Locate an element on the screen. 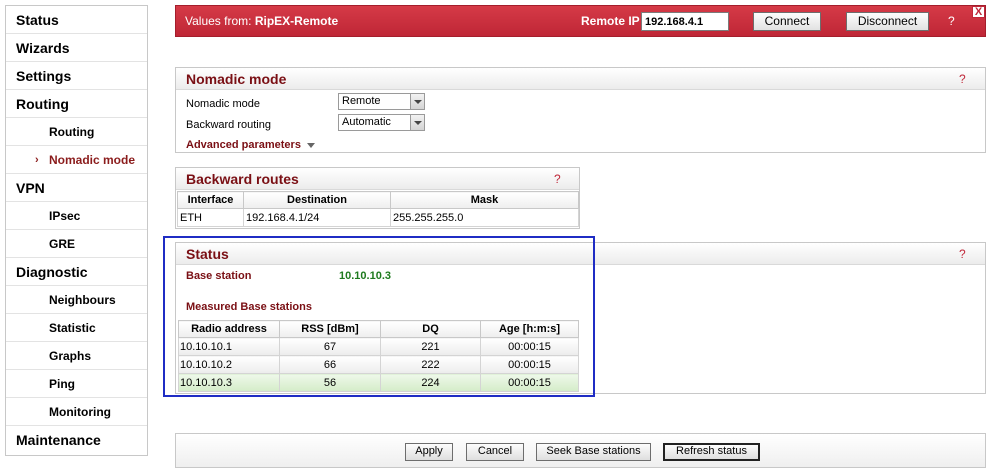 This screenshot has width=990, height=472. close-icon: X is located at coordinates (978, 12).